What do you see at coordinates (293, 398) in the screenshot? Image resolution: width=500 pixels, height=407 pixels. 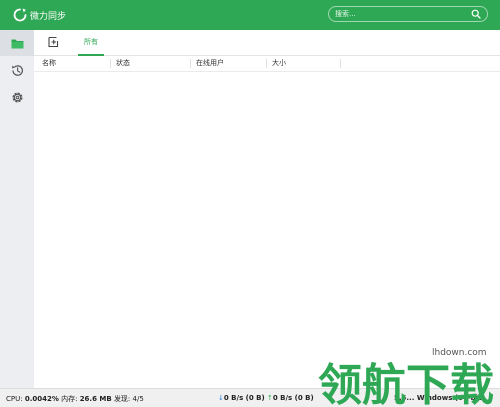 I see `upload-rate: 0 B/s (0 B)` at bounding box center [293, 398].